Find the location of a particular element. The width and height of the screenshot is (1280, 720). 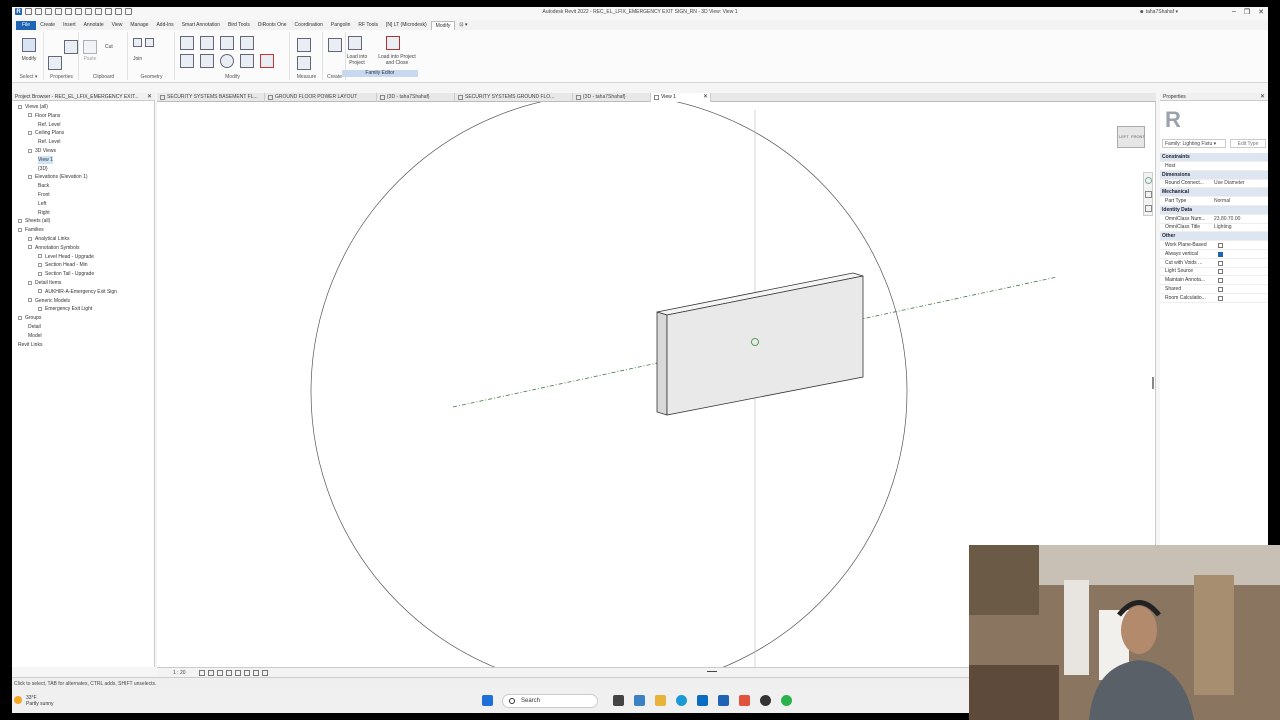

browser-item: Right is located at coordinates (44, 213).